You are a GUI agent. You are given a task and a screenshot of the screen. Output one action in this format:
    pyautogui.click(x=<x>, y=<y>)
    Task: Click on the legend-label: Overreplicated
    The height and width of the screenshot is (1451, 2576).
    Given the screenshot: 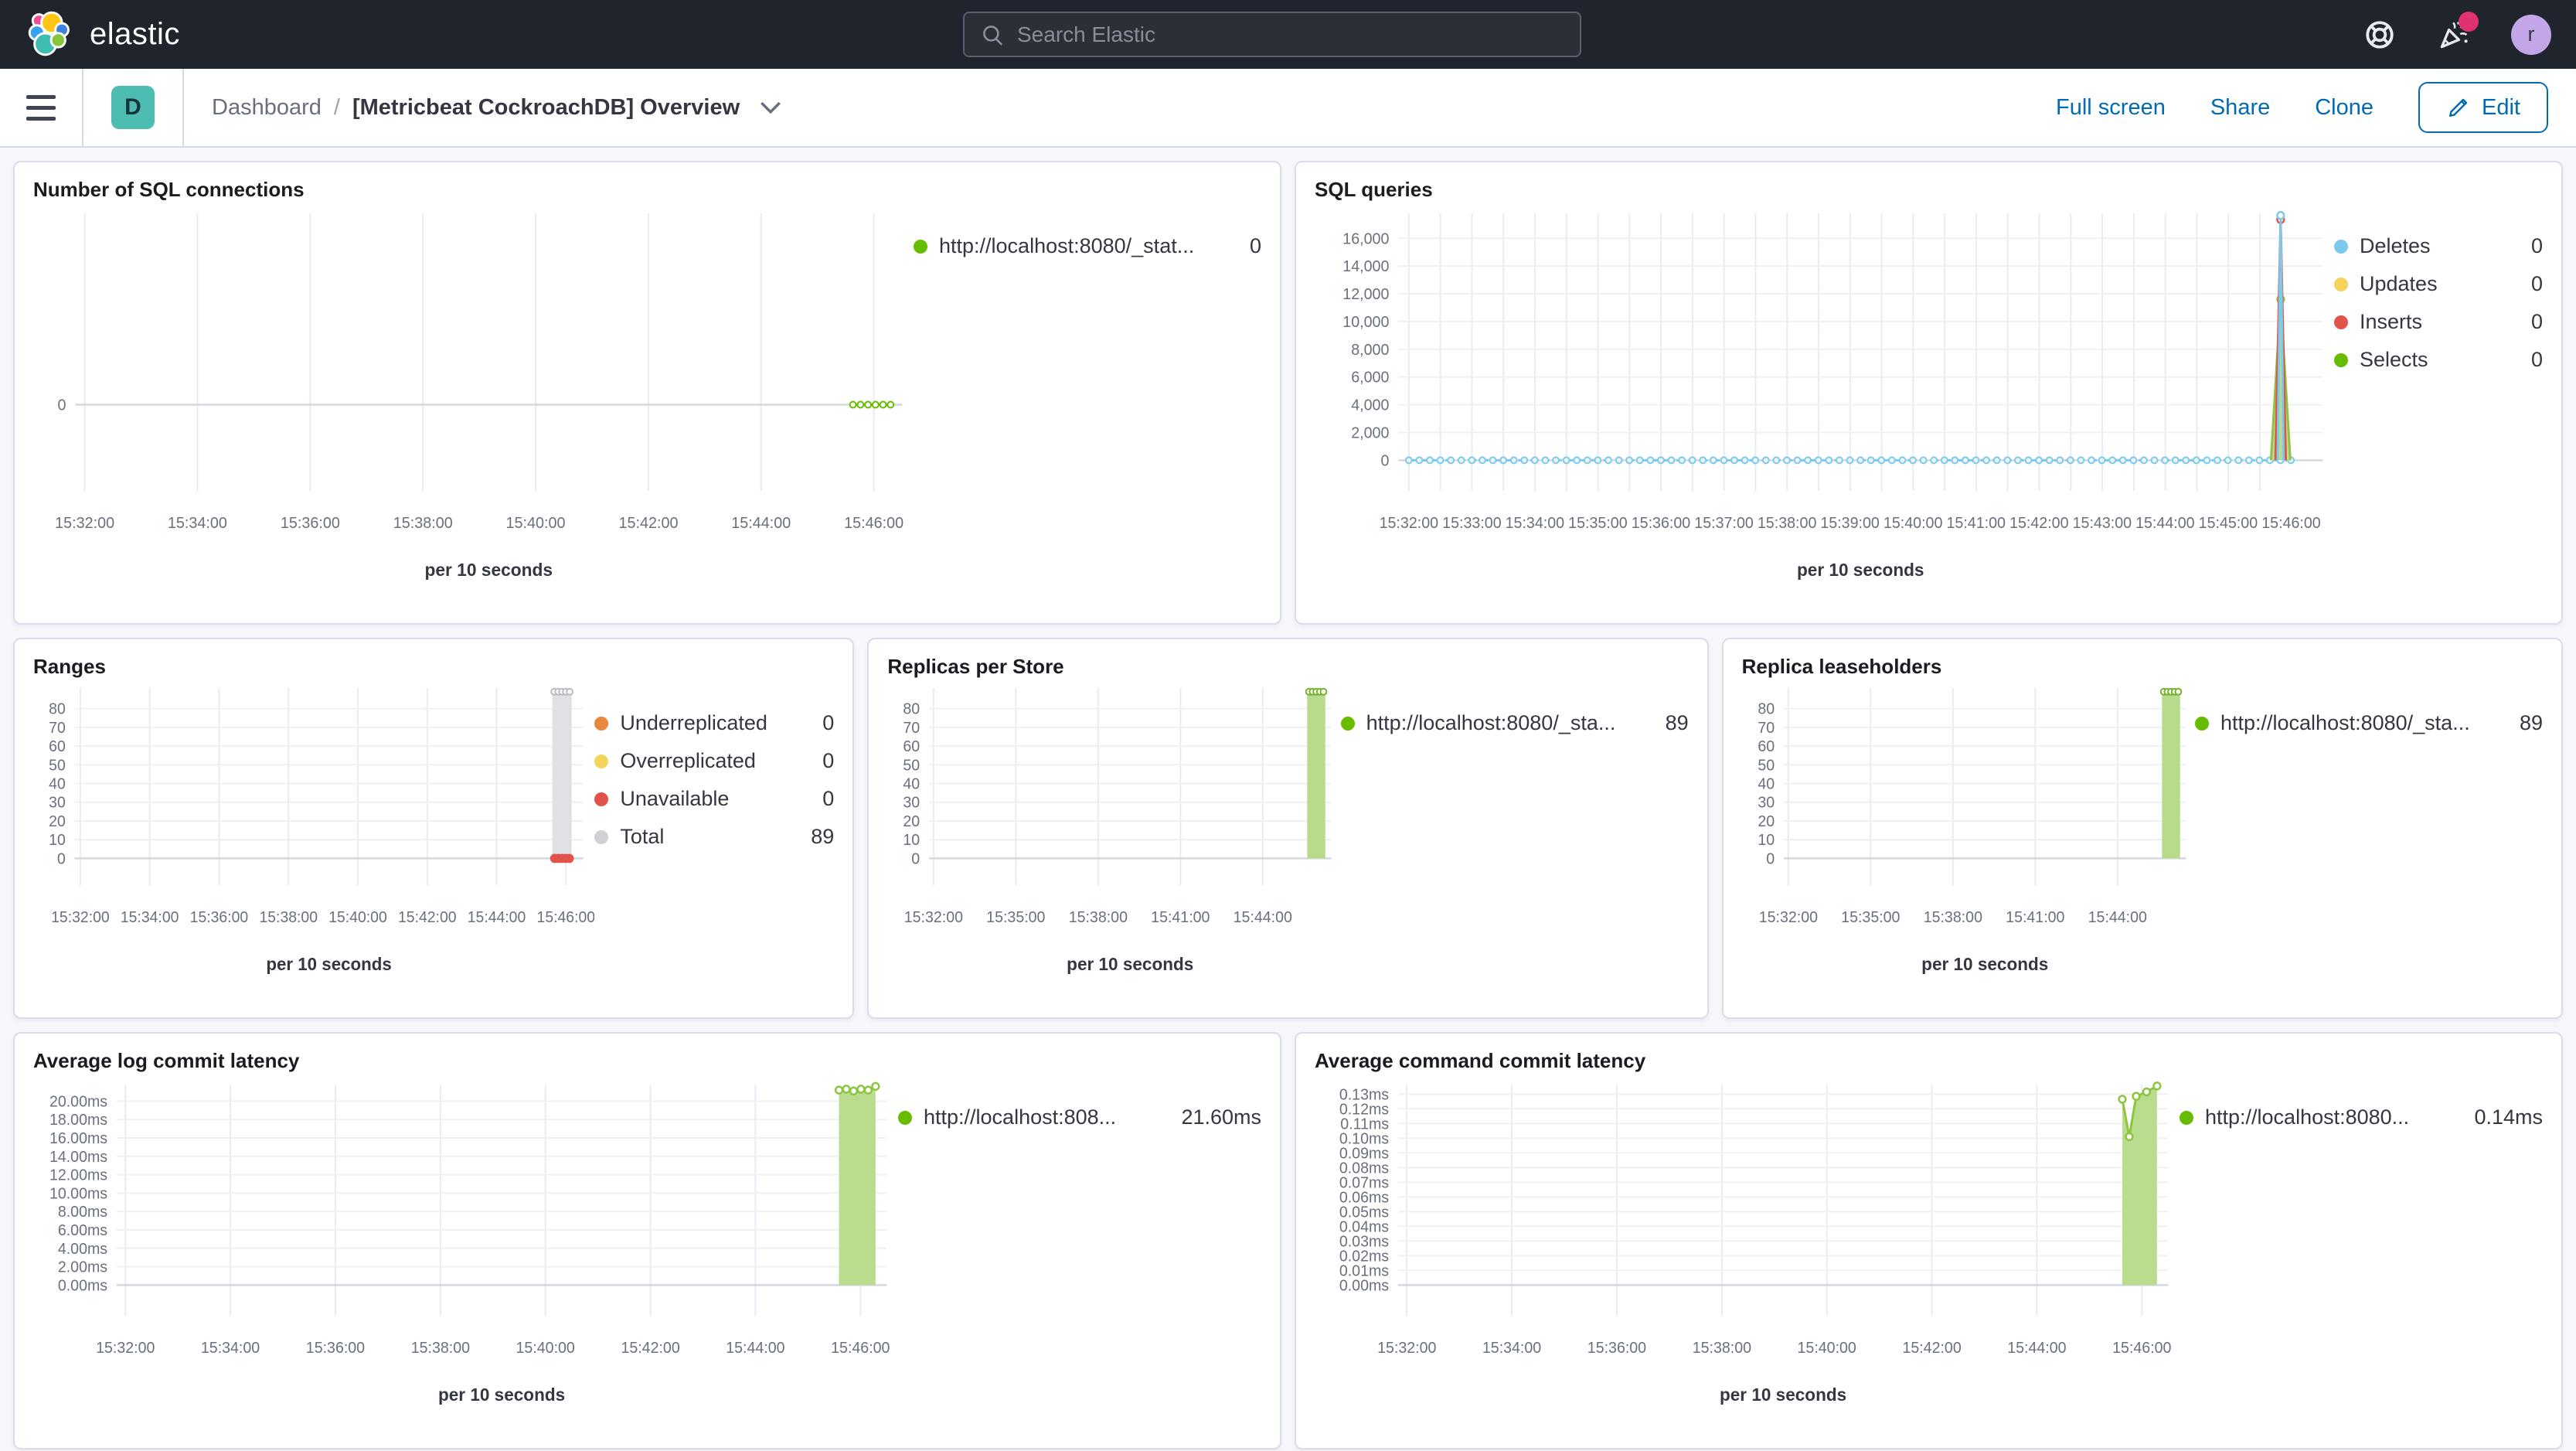 What is the action you would take?
    pyautogui.click(x=688, y=760)
    